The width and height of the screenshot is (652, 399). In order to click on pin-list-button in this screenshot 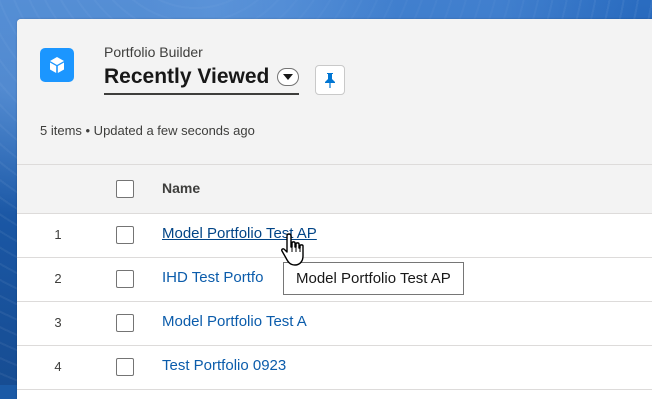, I will do `click(330, 80)`.